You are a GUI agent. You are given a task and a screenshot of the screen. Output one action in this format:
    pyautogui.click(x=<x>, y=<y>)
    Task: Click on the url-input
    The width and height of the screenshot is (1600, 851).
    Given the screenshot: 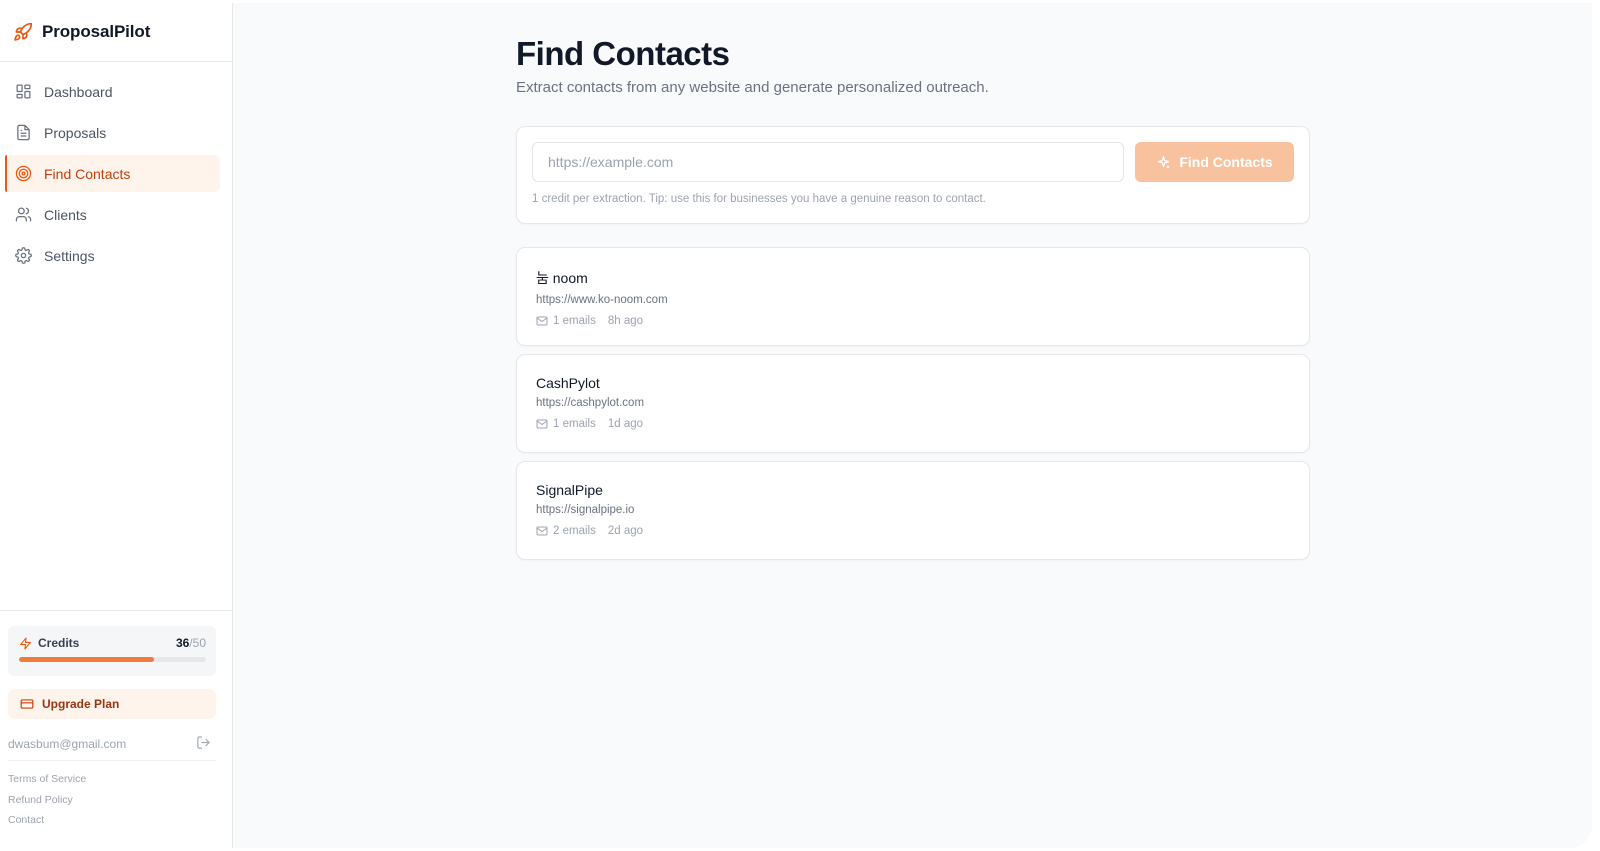 What is the action you would take?
    pyautogui.click(x=828, y=162)
    